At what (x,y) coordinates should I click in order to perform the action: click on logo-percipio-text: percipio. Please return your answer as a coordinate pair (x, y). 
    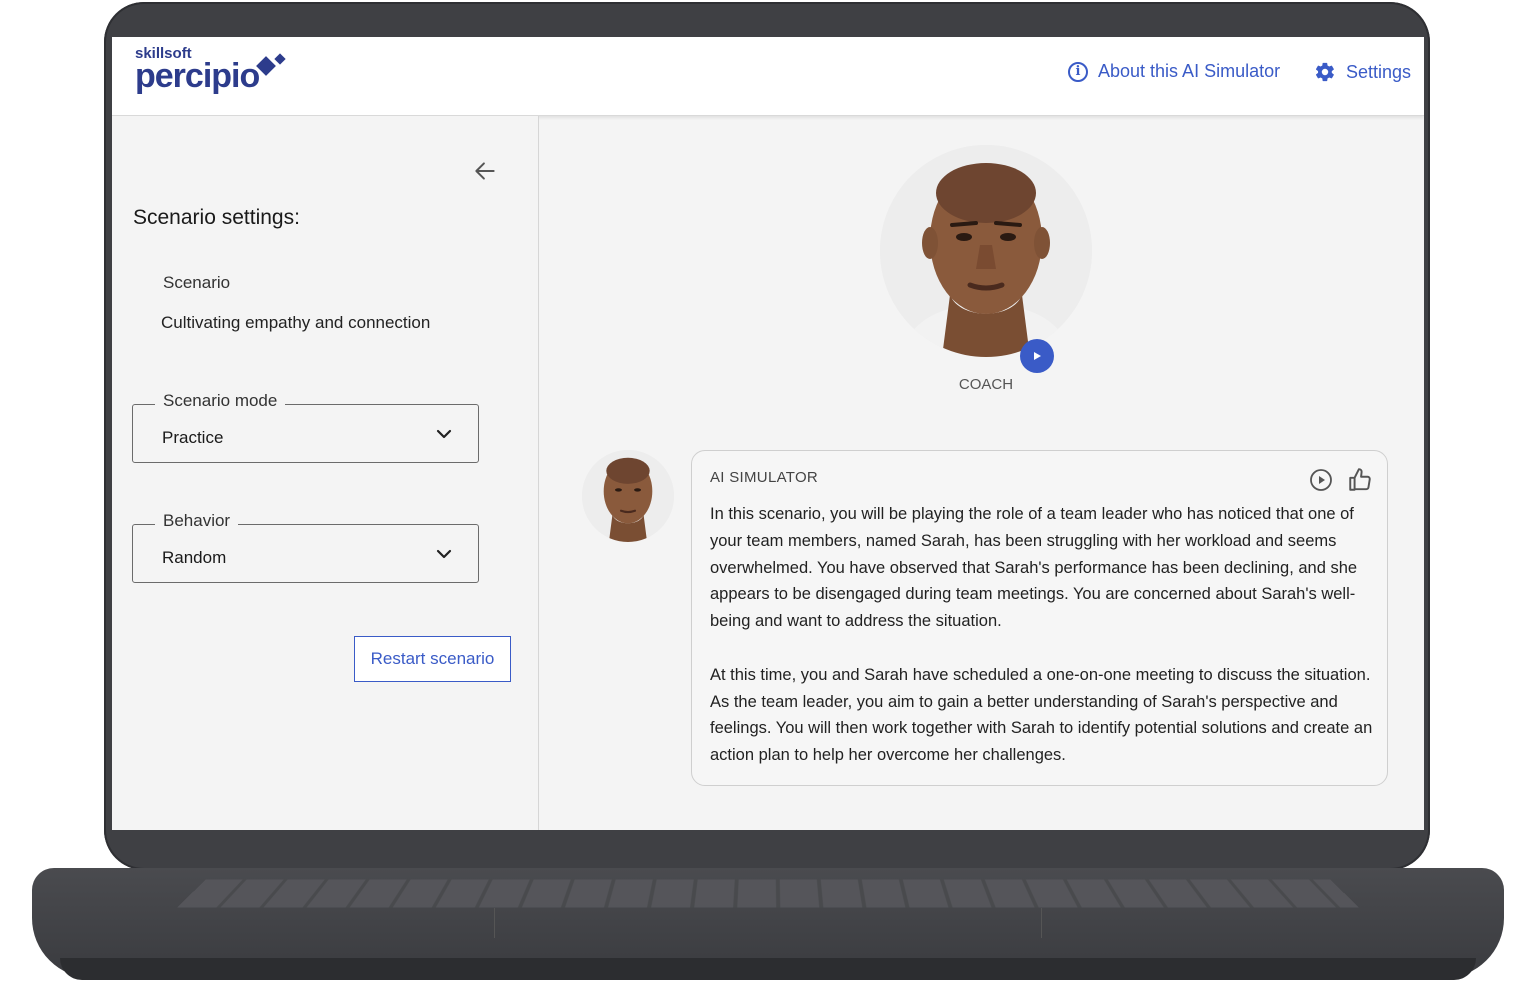
    Looking at the image, I should click on (197, 76).